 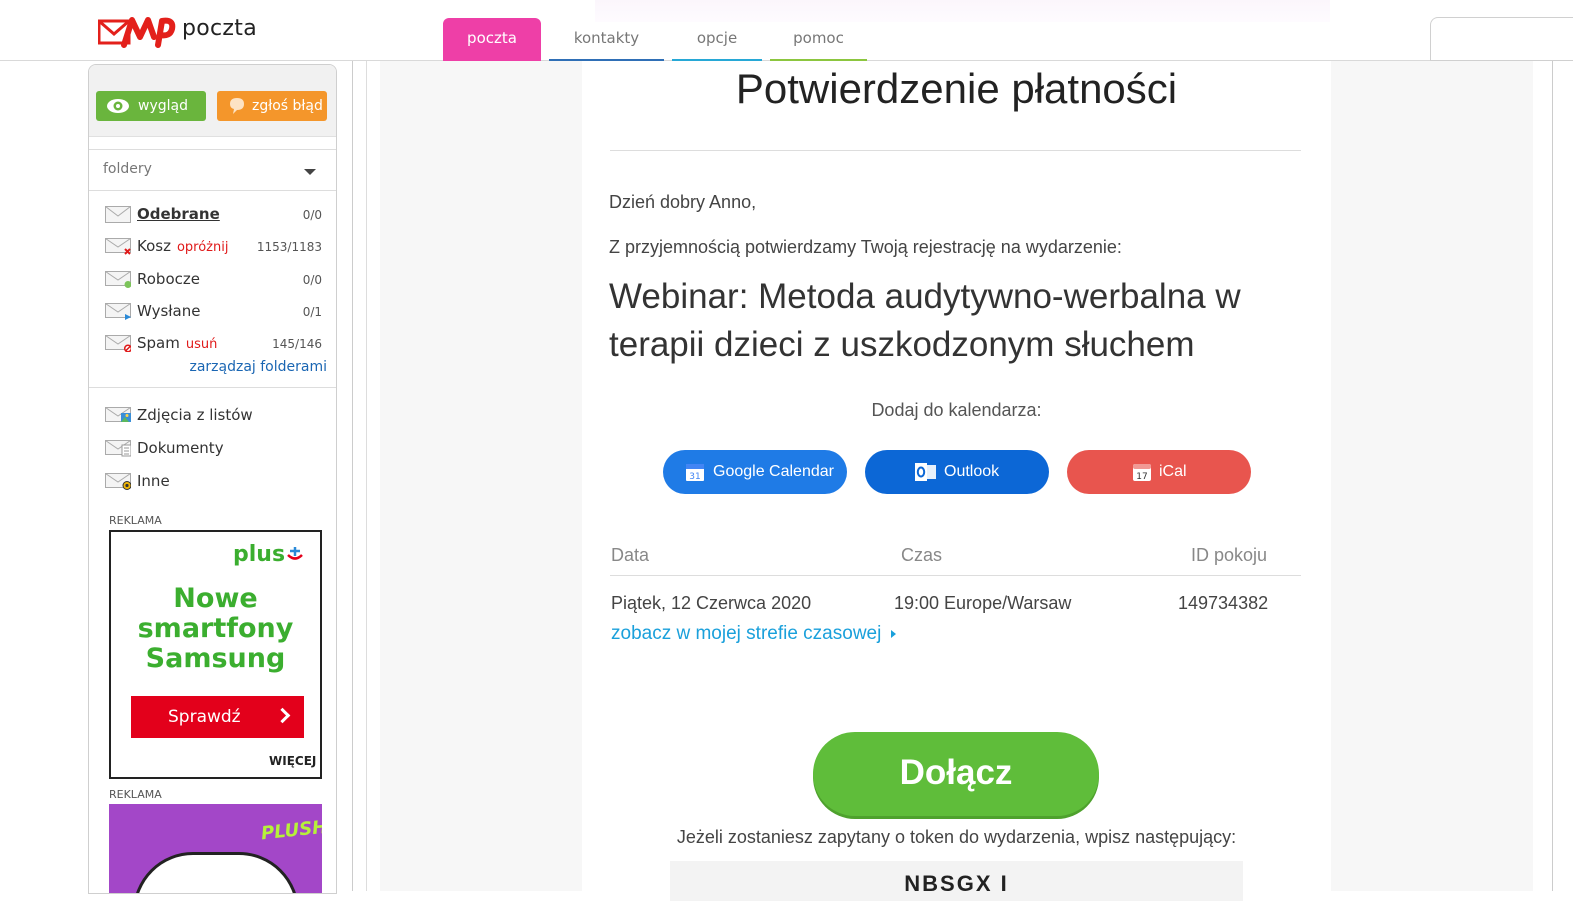 I want to click on svg-text: 17, so click(x=1141, y=477).